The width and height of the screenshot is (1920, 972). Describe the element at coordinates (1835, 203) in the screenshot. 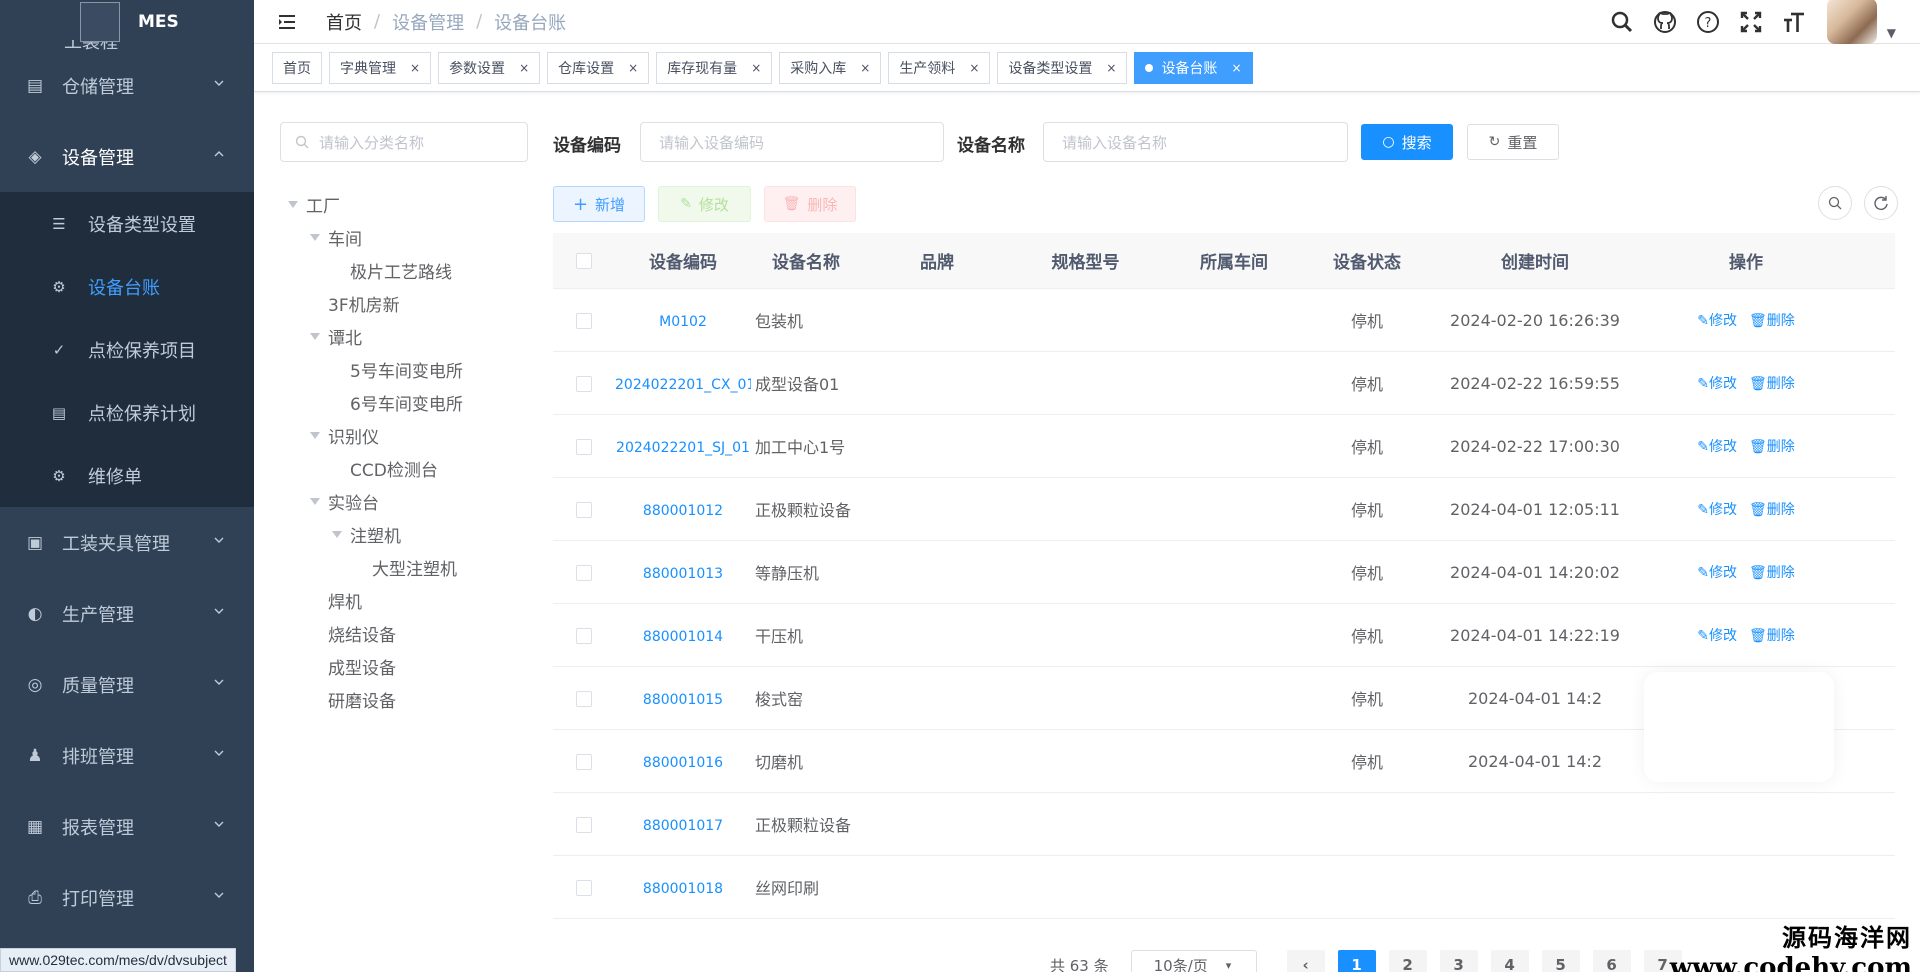

I see `toggle-search-icon` at that location.